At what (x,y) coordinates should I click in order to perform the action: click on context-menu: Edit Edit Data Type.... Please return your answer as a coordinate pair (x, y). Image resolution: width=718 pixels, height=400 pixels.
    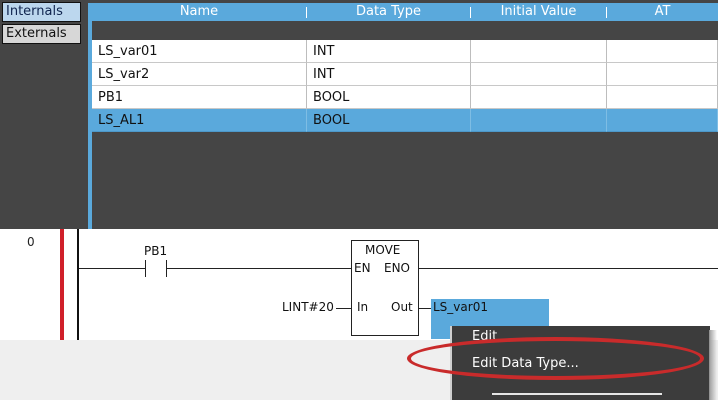
    Looking at the image, I should click on (580, 363).